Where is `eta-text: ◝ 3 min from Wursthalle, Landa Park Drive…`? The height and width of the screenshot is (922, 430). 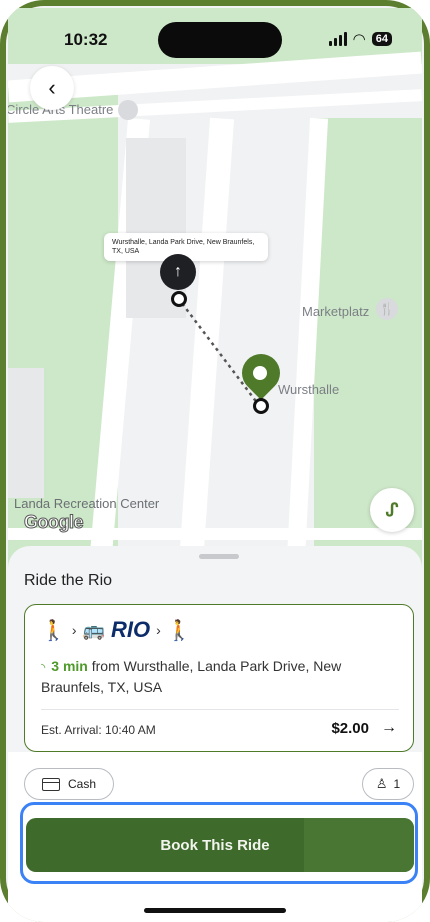 eta-text: ◝ 3 min from Wursthalle, Landa Park Drive… is located at coordinates (221, 677).